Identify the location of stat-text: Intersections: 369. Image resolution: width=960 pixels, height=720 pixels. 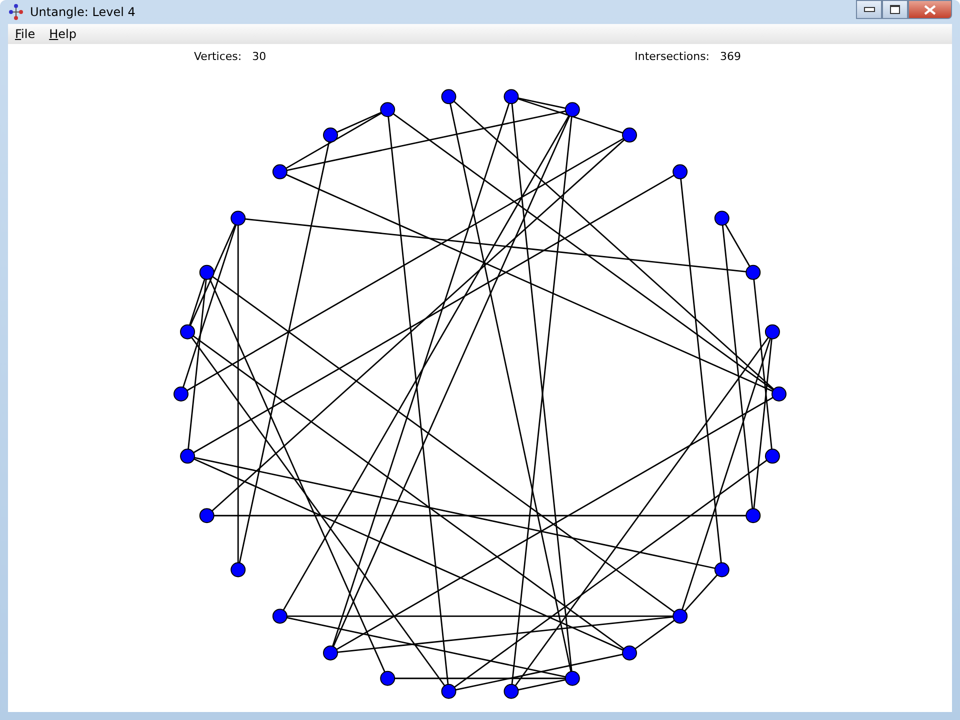
(687, 57).